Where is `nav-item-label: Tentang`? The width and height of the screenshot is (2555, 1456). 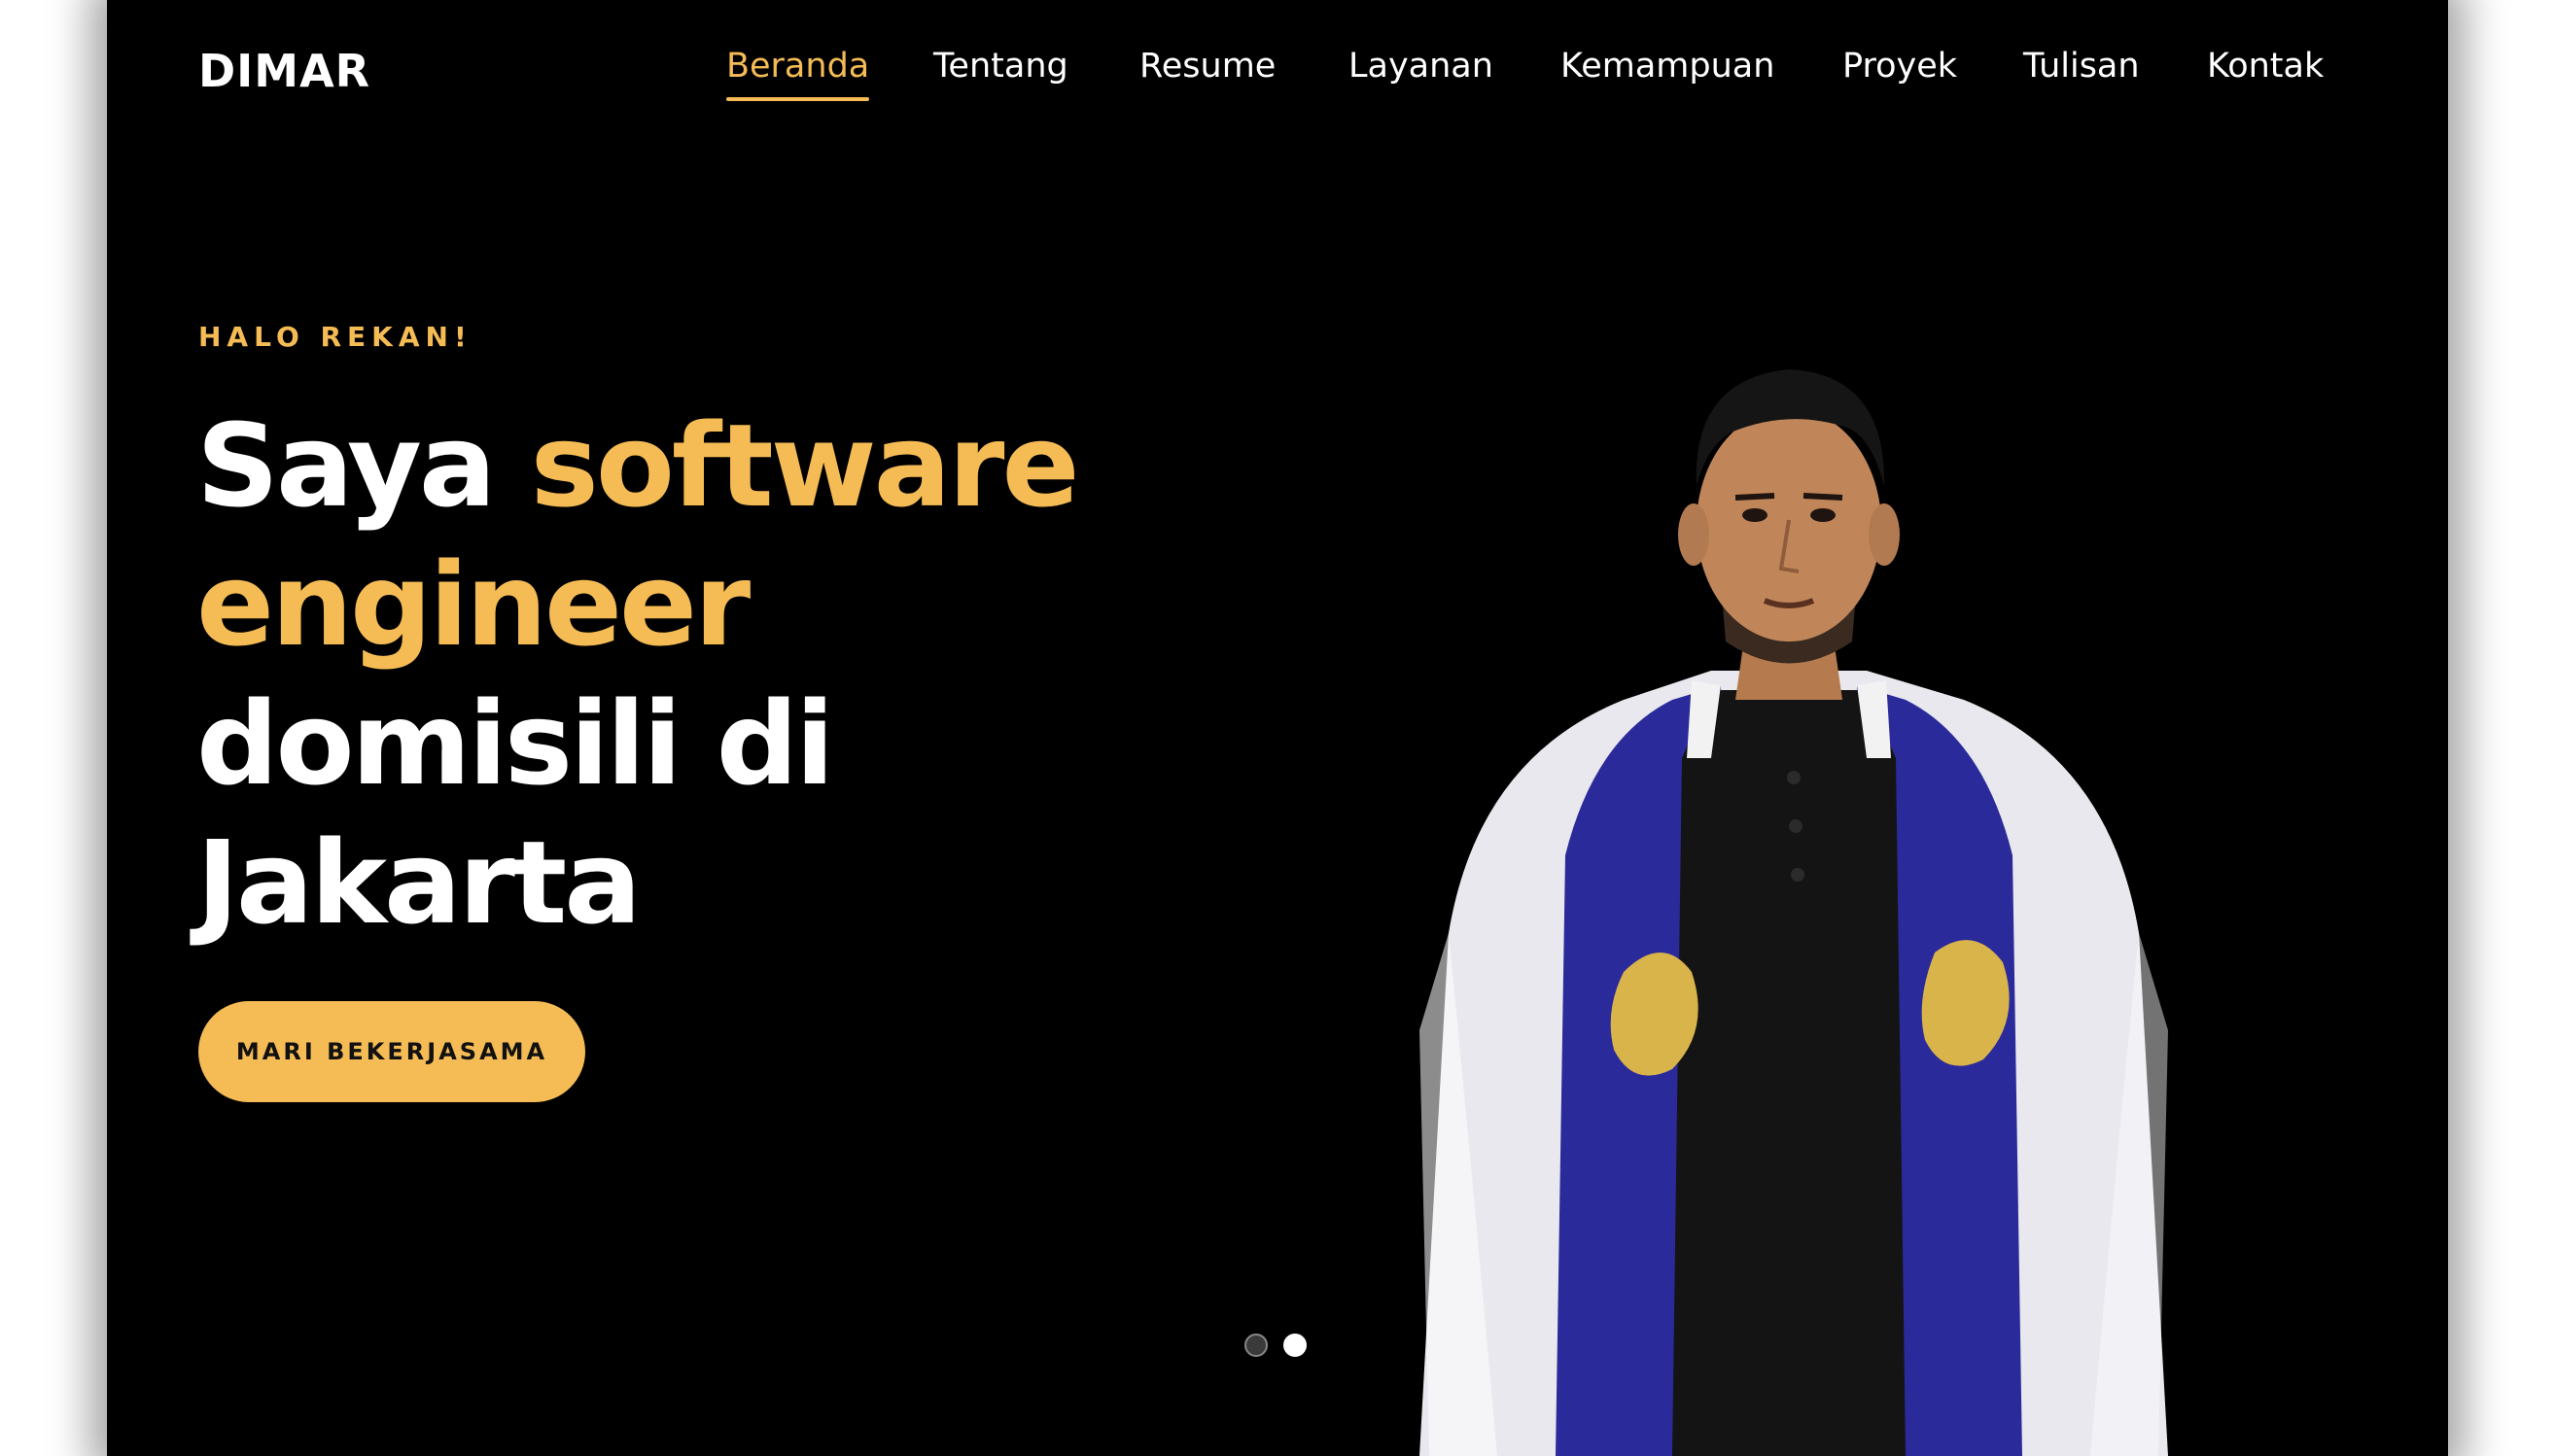 nav-item-label: Tentang is located at coordinates (1000, 66).